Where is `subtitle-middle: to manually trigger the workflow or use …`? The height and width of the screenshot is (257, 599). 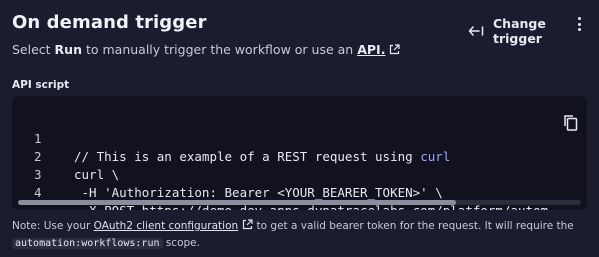
subtitle-middle: to manually trigger the workflow or use … is located at coordinates (219, 49).